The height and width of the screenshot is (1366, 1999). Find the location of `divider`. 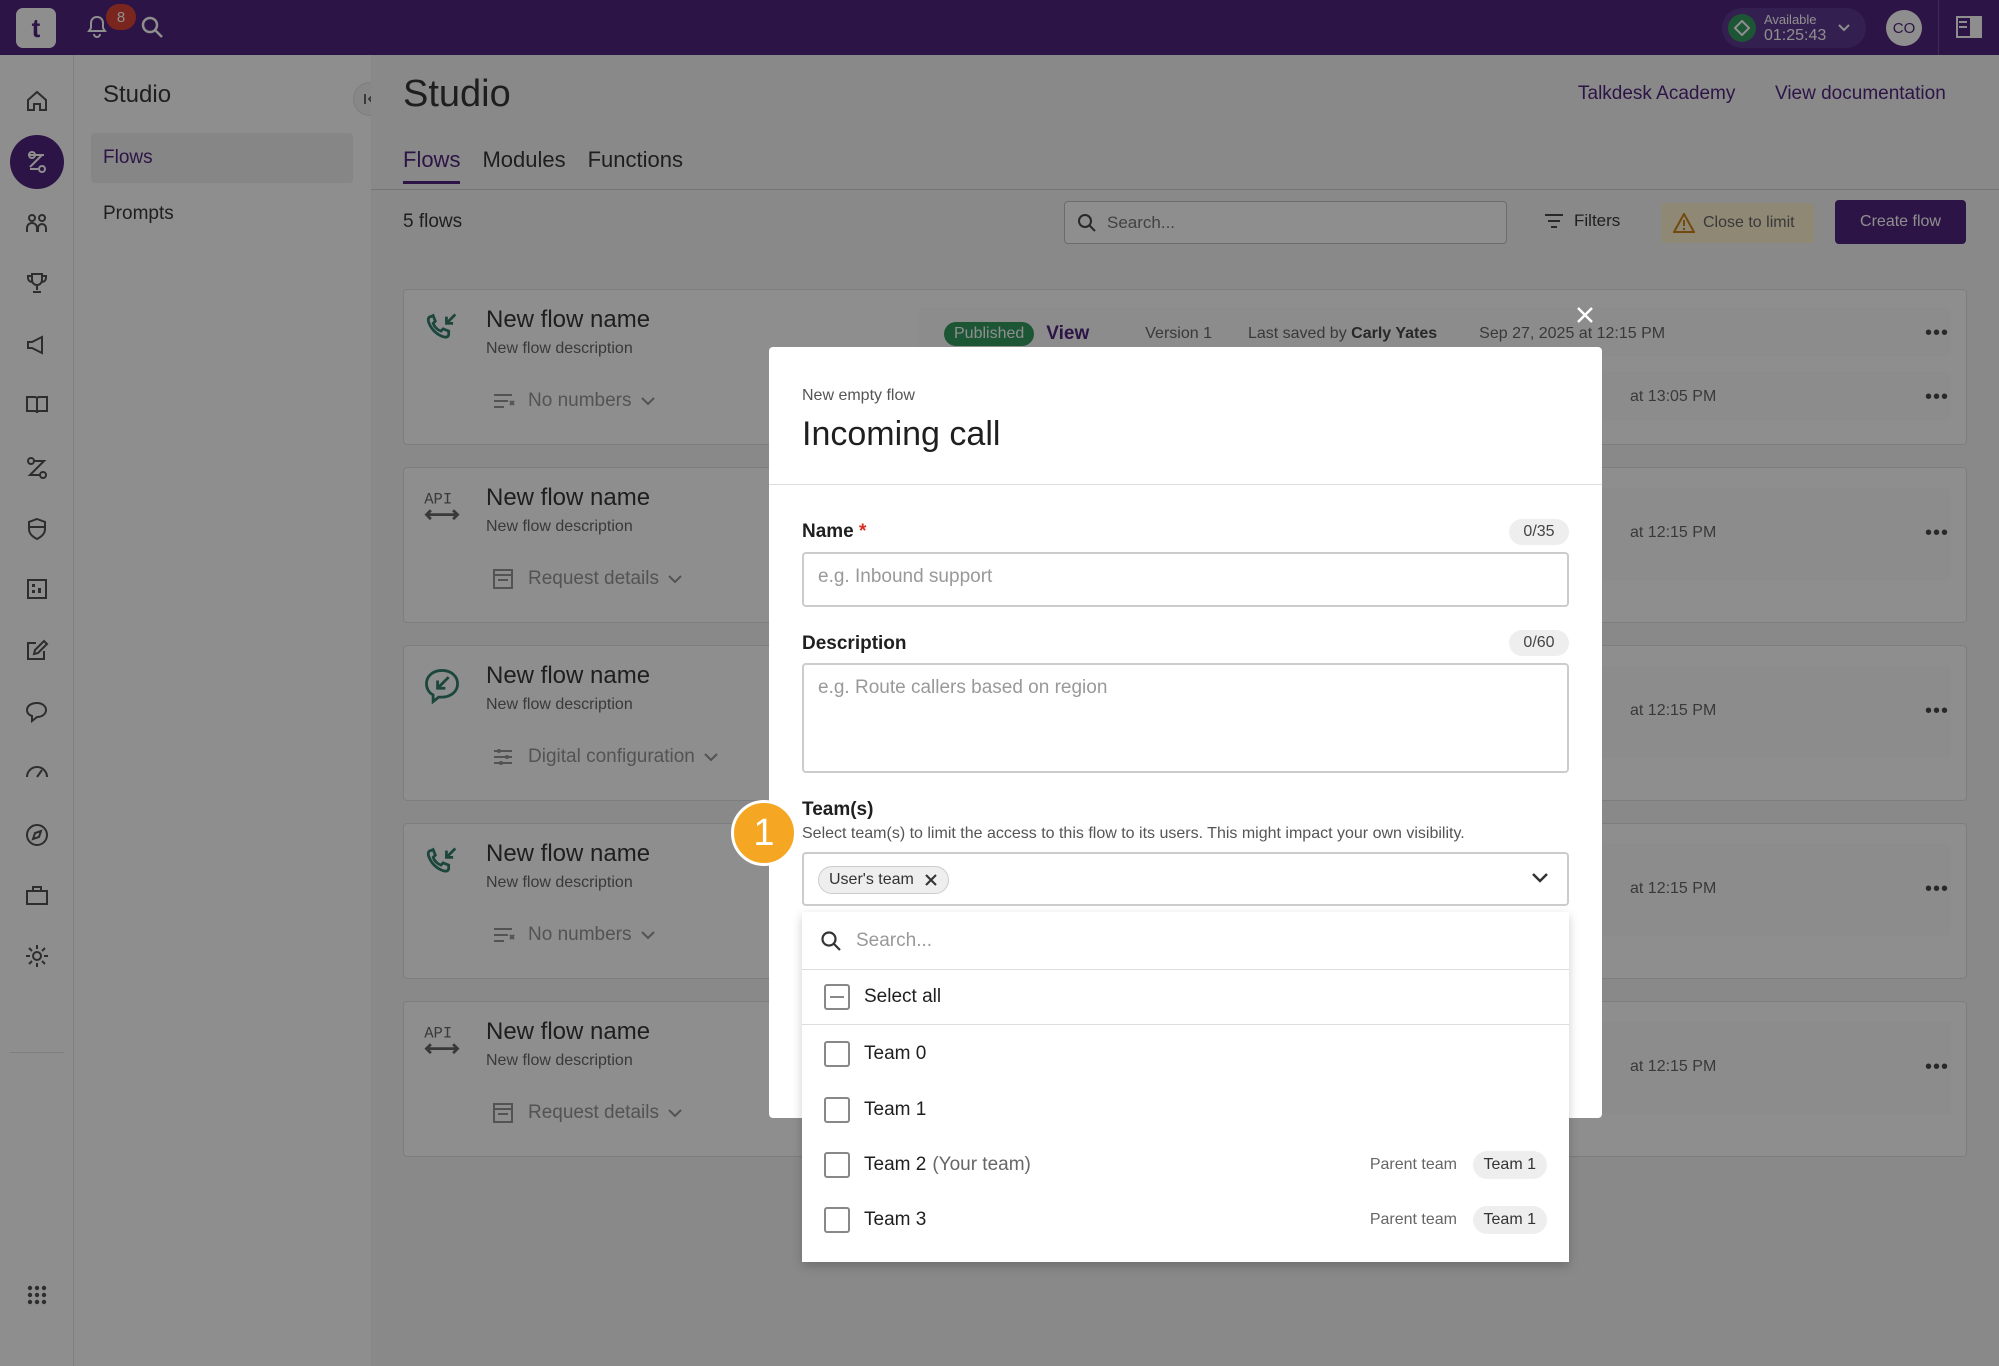

divider is located at coordinates (1185, 484).